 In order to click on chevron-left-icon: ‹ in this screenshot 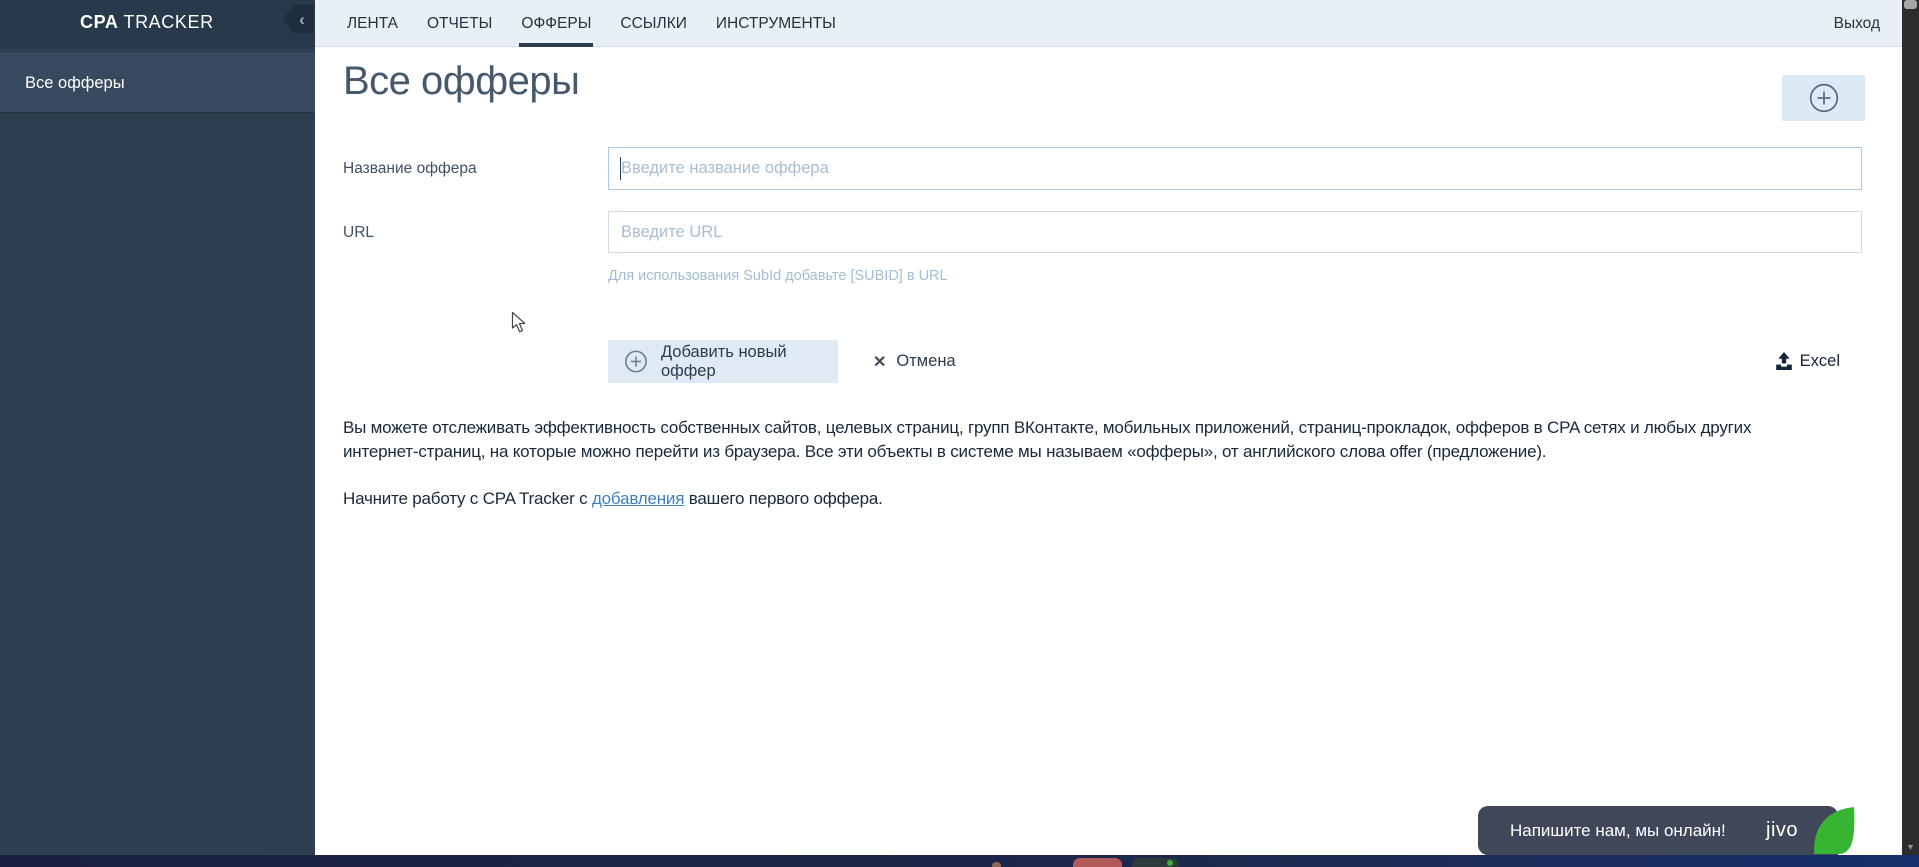, I will do `click(302, 19)`.